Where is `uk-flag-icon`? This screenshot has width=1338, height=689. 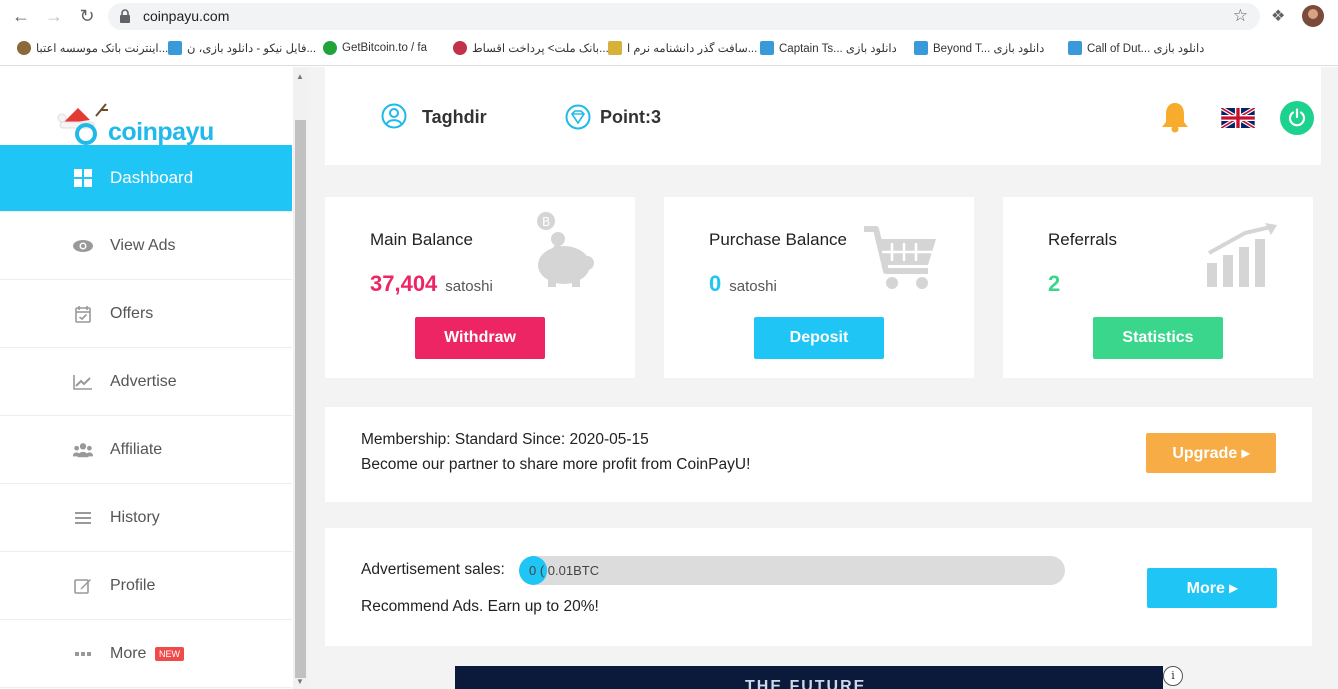
uk-flag-icon is located at coordinates (1238, 118).